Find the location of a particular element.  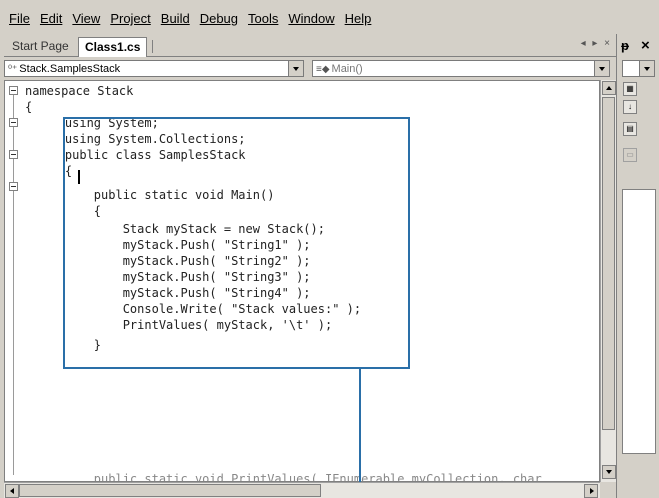

member-dropdown: ≡◆ Main() is located at coordinates (461, 68).